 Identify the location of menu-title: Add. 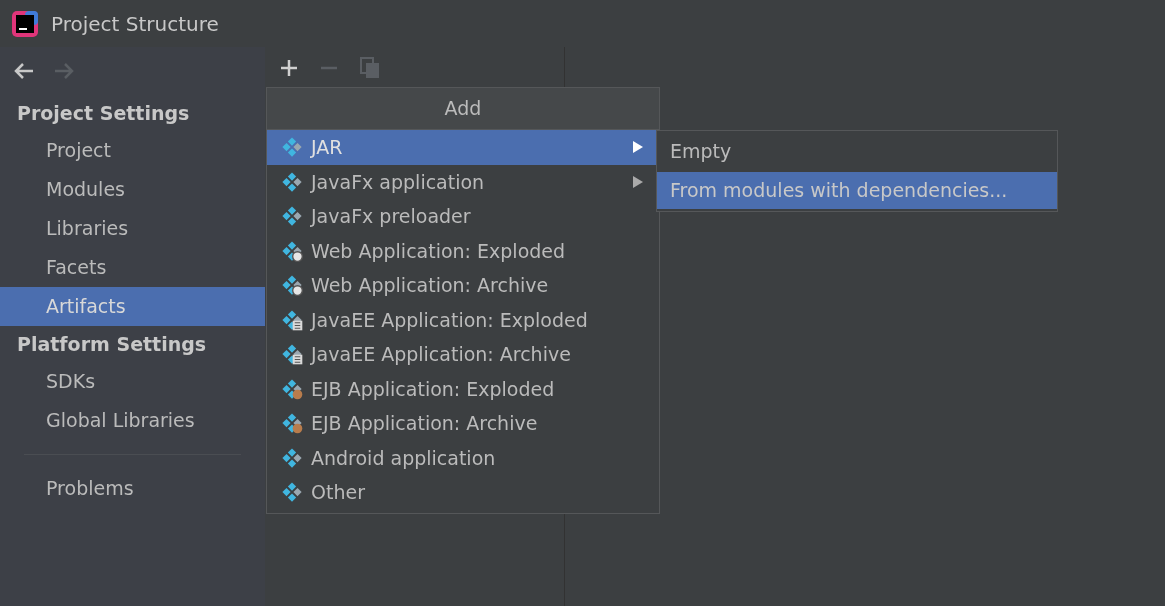
(463, 109).